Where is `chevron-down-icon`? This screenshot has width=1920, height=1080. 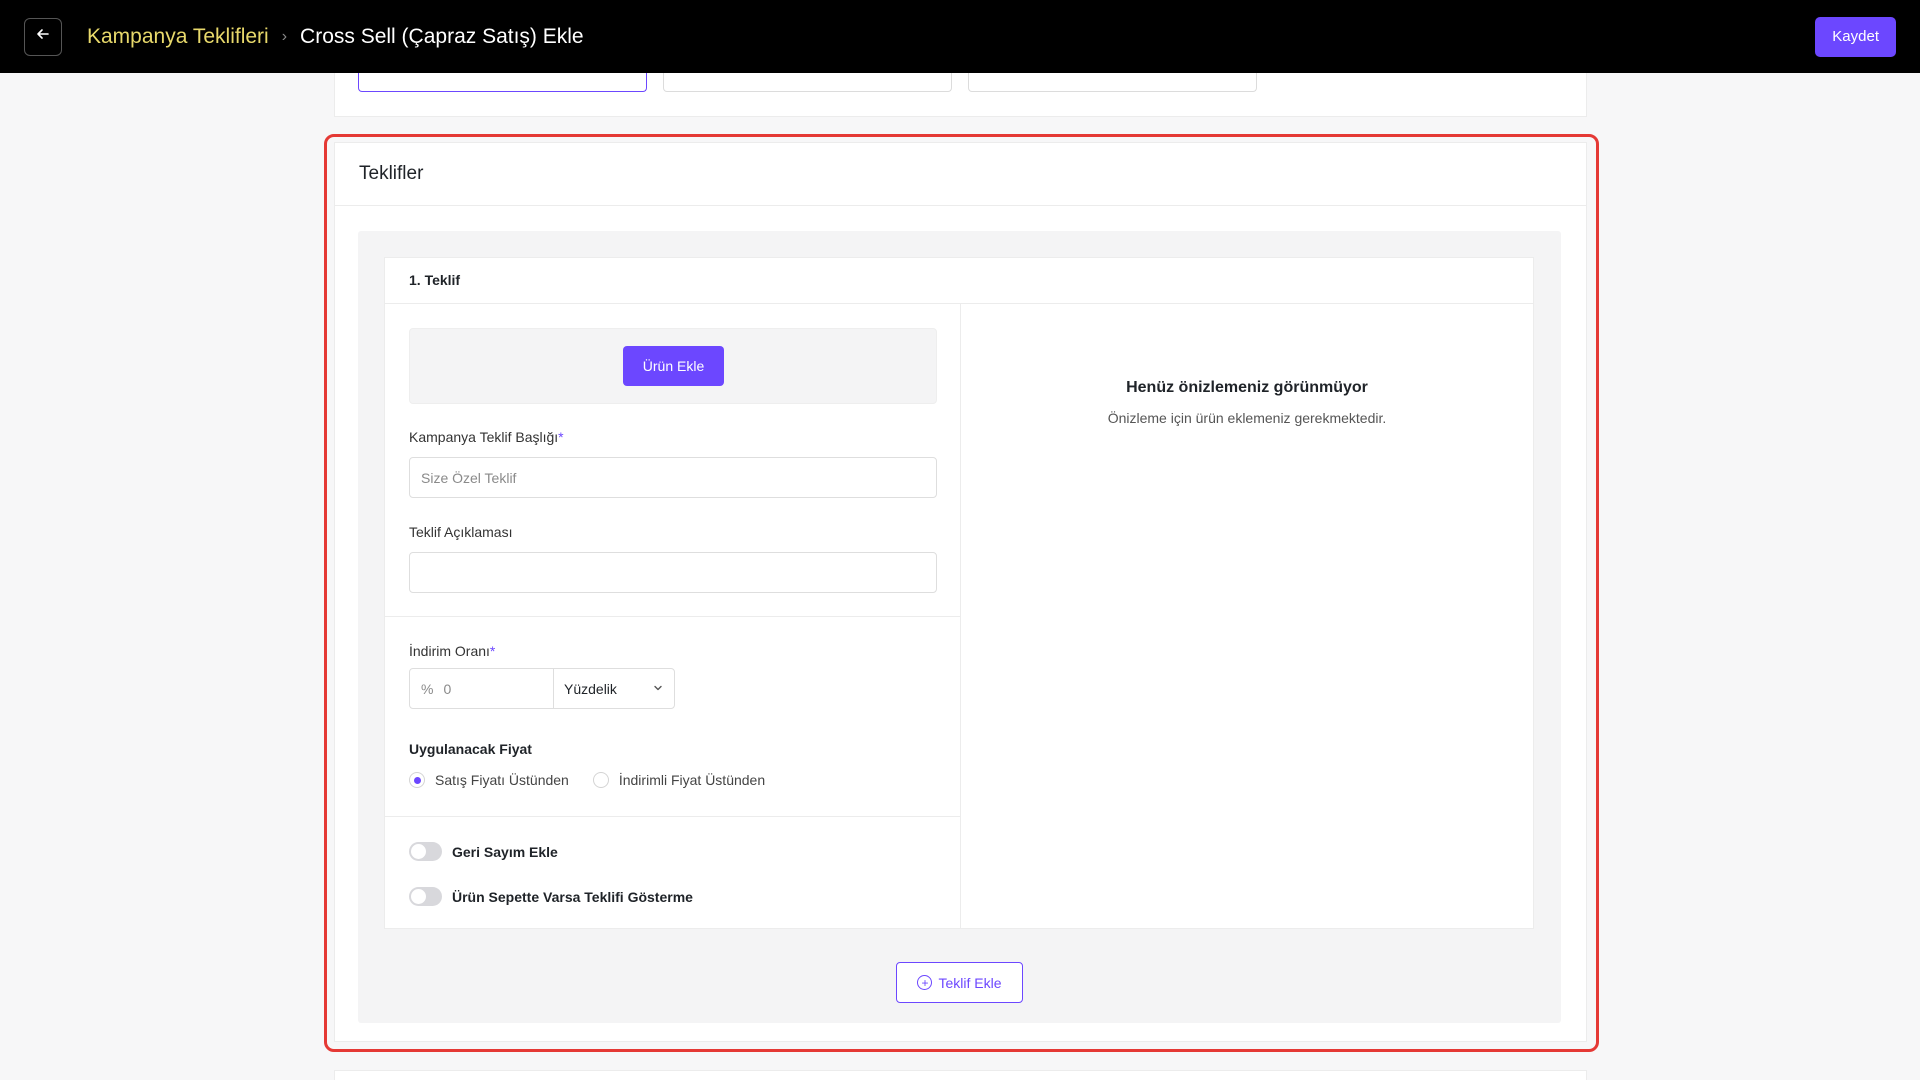
chevron-down-icon is located at coordinates (658, 689).